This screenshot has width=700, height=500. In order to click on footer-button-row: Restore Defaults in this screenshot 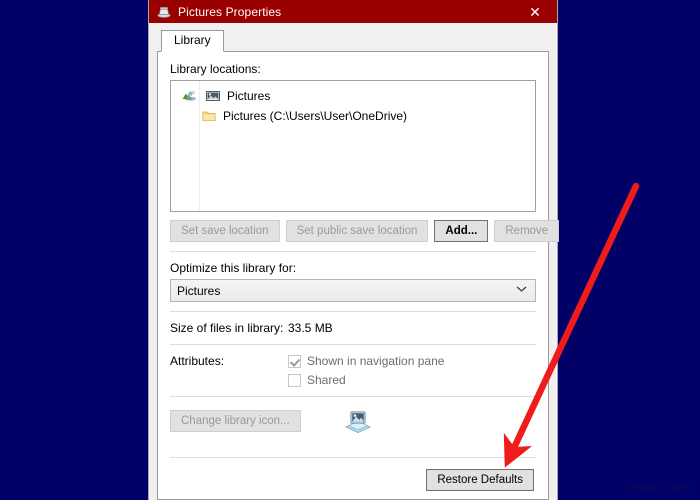, I will do `click(353, 474)`.